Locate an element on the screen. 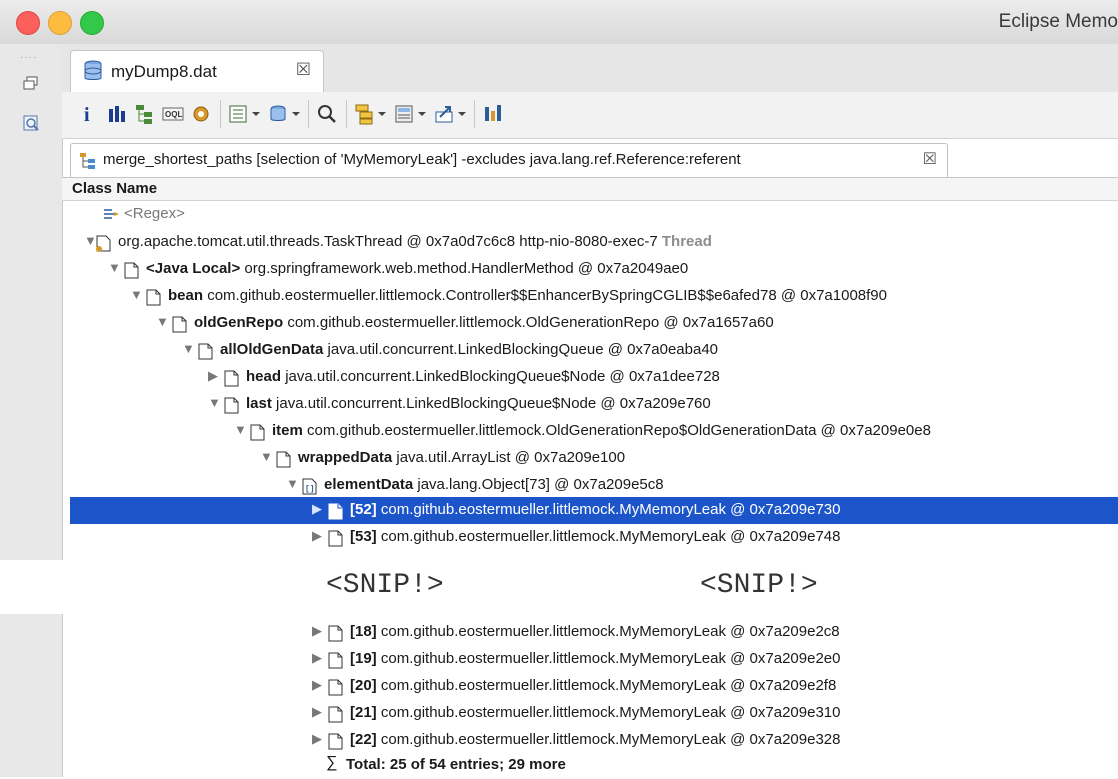 This screenshot has width=1118, height=779. toolbar: i OQL is located at coordinates (590, 115).